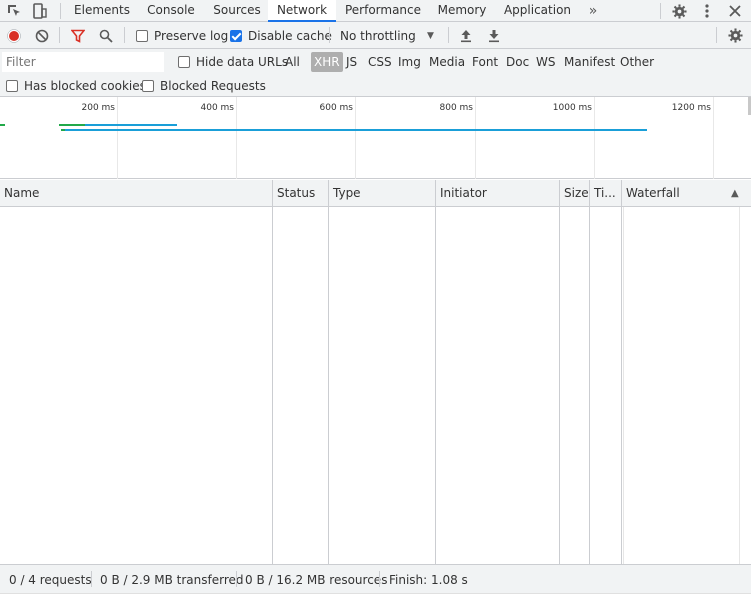  I want to click on device-toolbar-icon, so click(40, 11).